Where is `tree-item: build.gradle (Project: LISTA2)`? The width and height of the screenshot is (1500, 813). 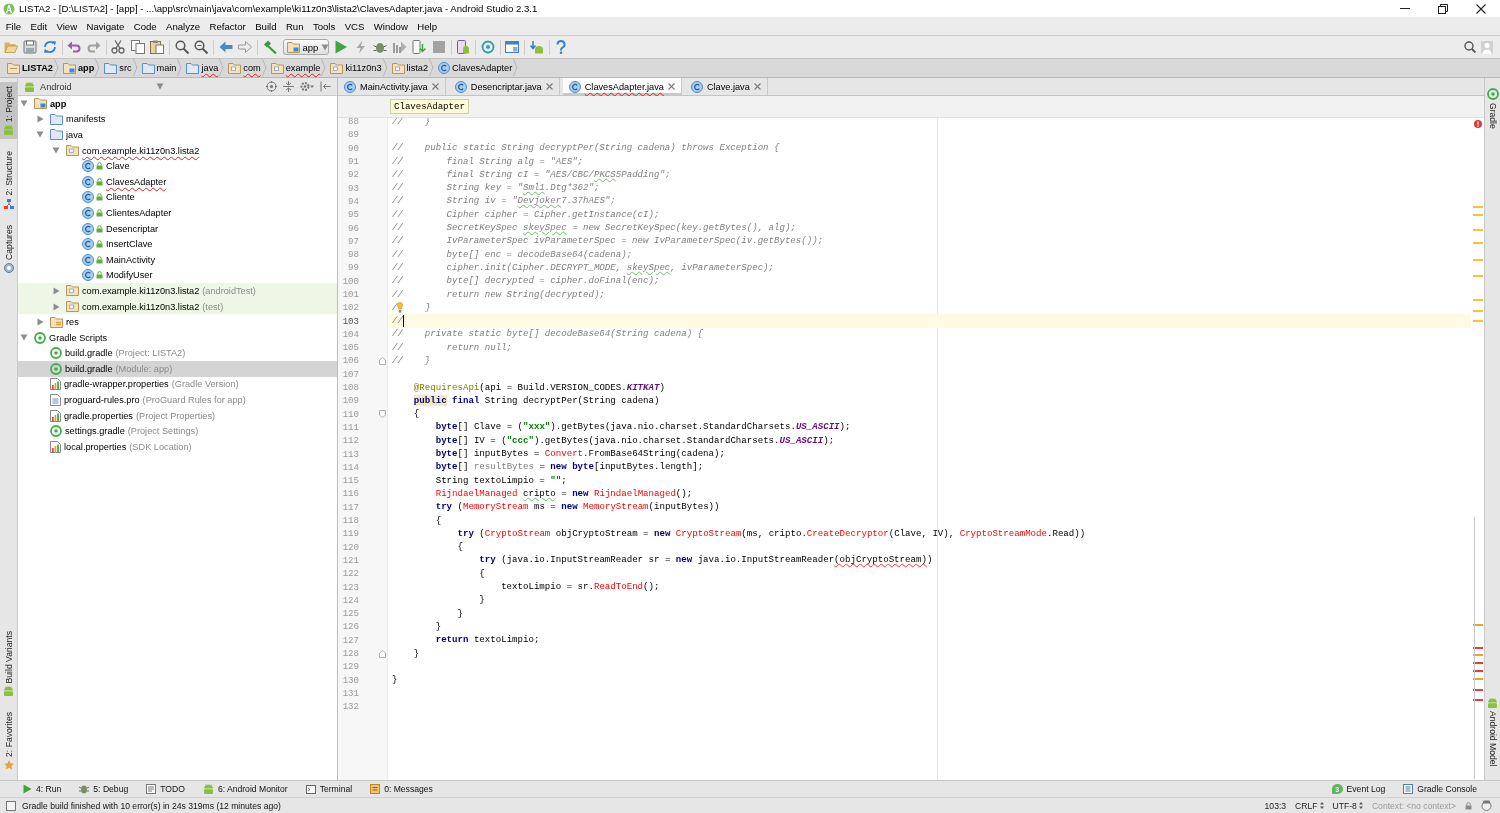 tree-item: build.gradle (Project: LISTA2) is located at coordinates (177, 353).